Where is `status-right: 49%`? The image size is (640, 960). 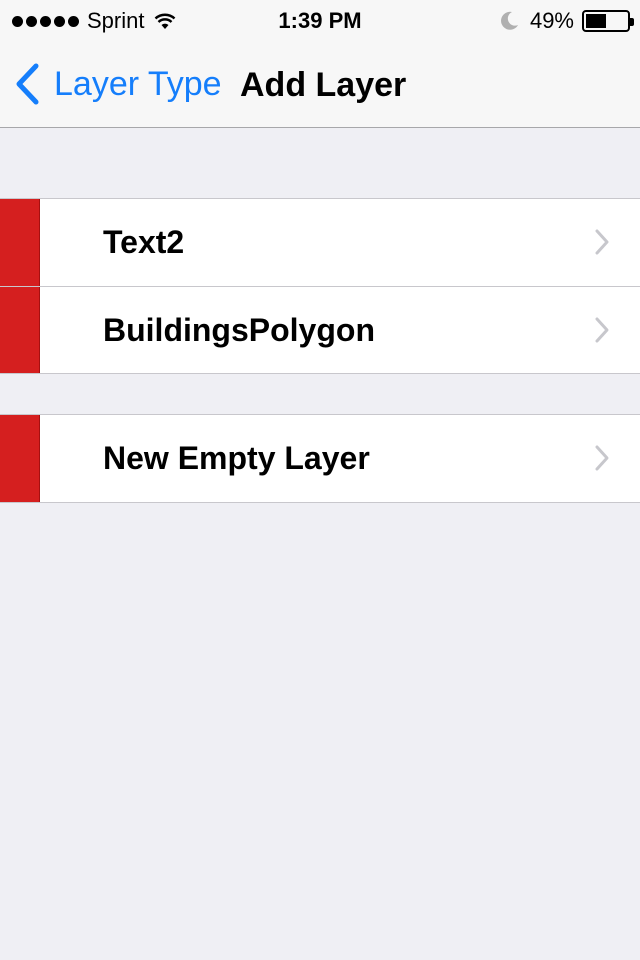 status-right: 49% is located at coordinates (566, 21).